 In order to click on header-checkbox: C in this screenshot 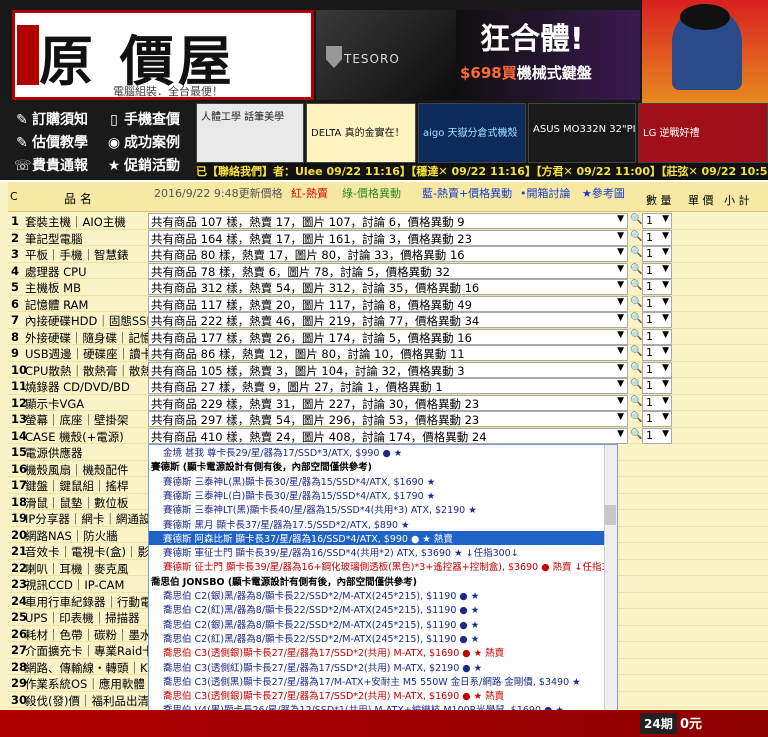, I will do `click(14, 196)`.